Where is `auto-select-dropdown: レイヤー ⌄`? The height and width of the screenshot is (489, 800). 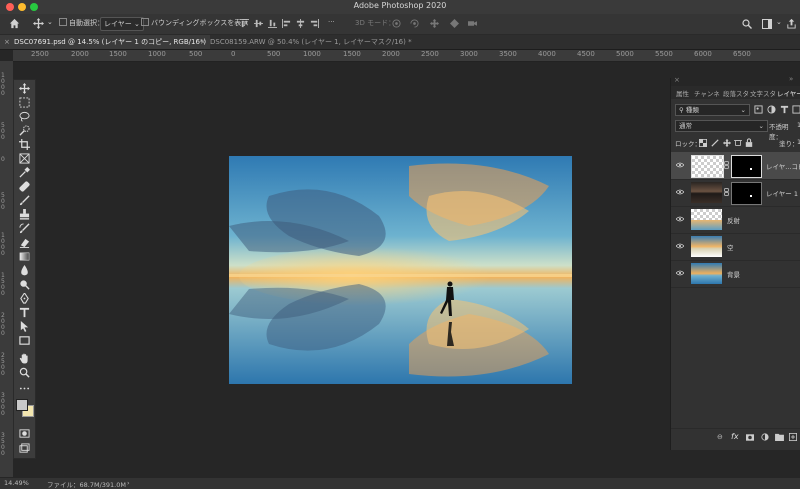
auto-select-dropdown: レイヤー ⌄ is located at coordinates (122, 24).